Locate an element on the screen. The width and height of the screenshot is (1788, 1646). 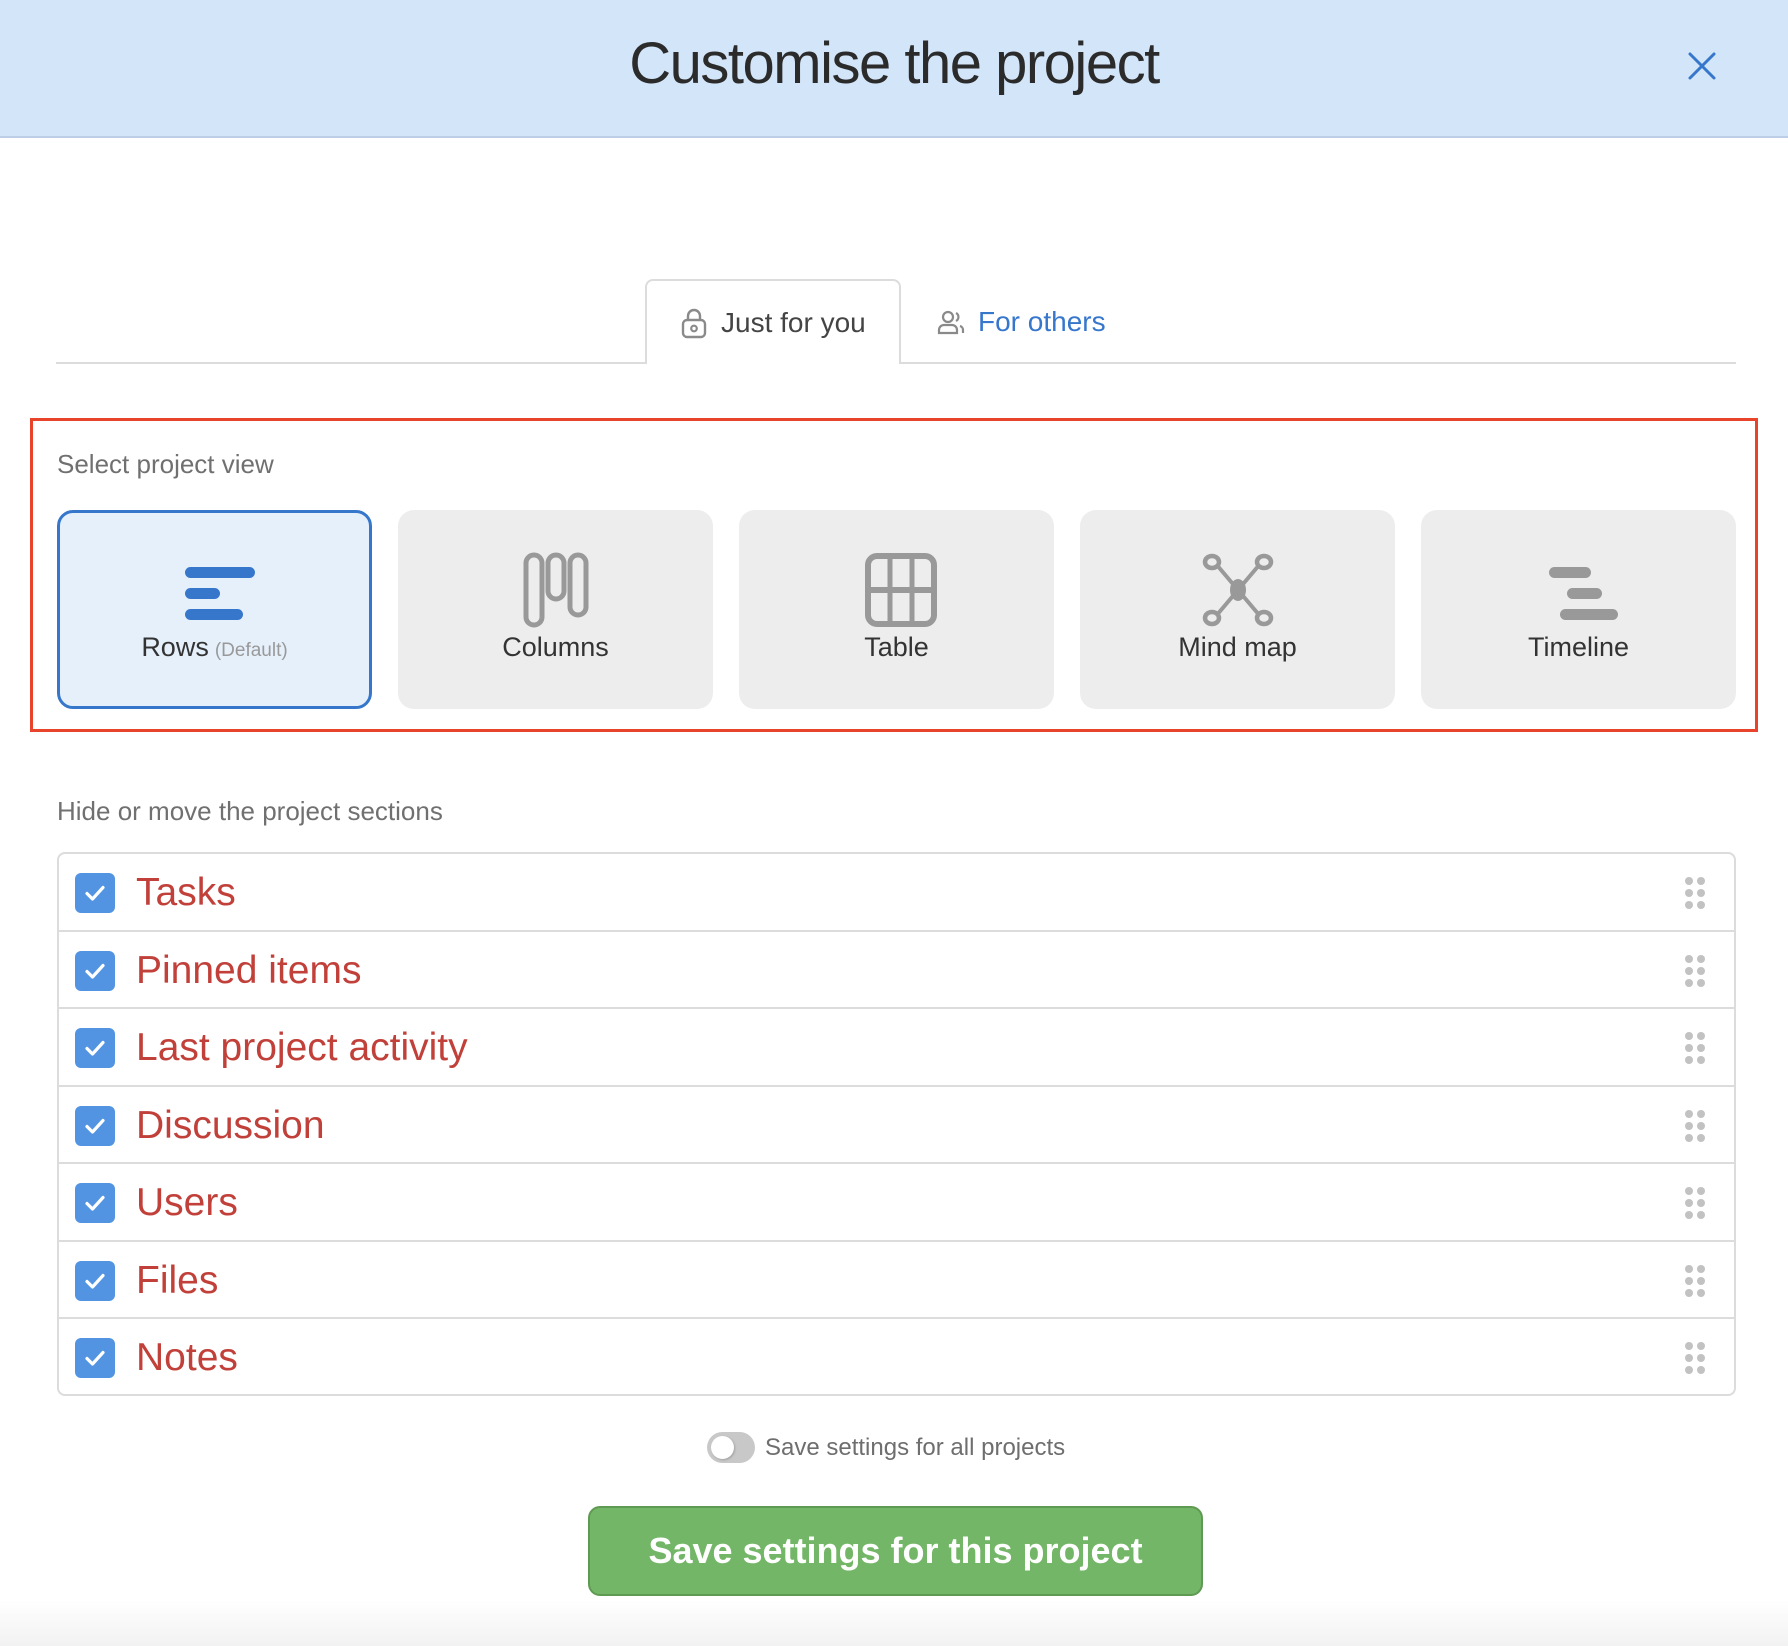
section-row-pinned-items: Pinned items is located at coordinates (896, 970).